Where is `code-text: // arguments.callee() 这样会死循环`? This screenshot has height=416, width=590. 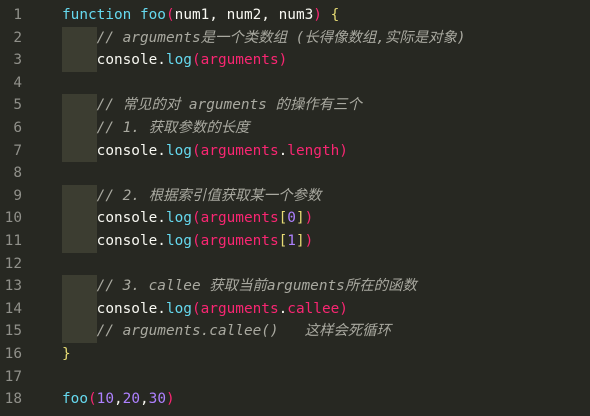
code-text: // arguments.callee() 这样会死循环 is located at coordinates (226, 331).